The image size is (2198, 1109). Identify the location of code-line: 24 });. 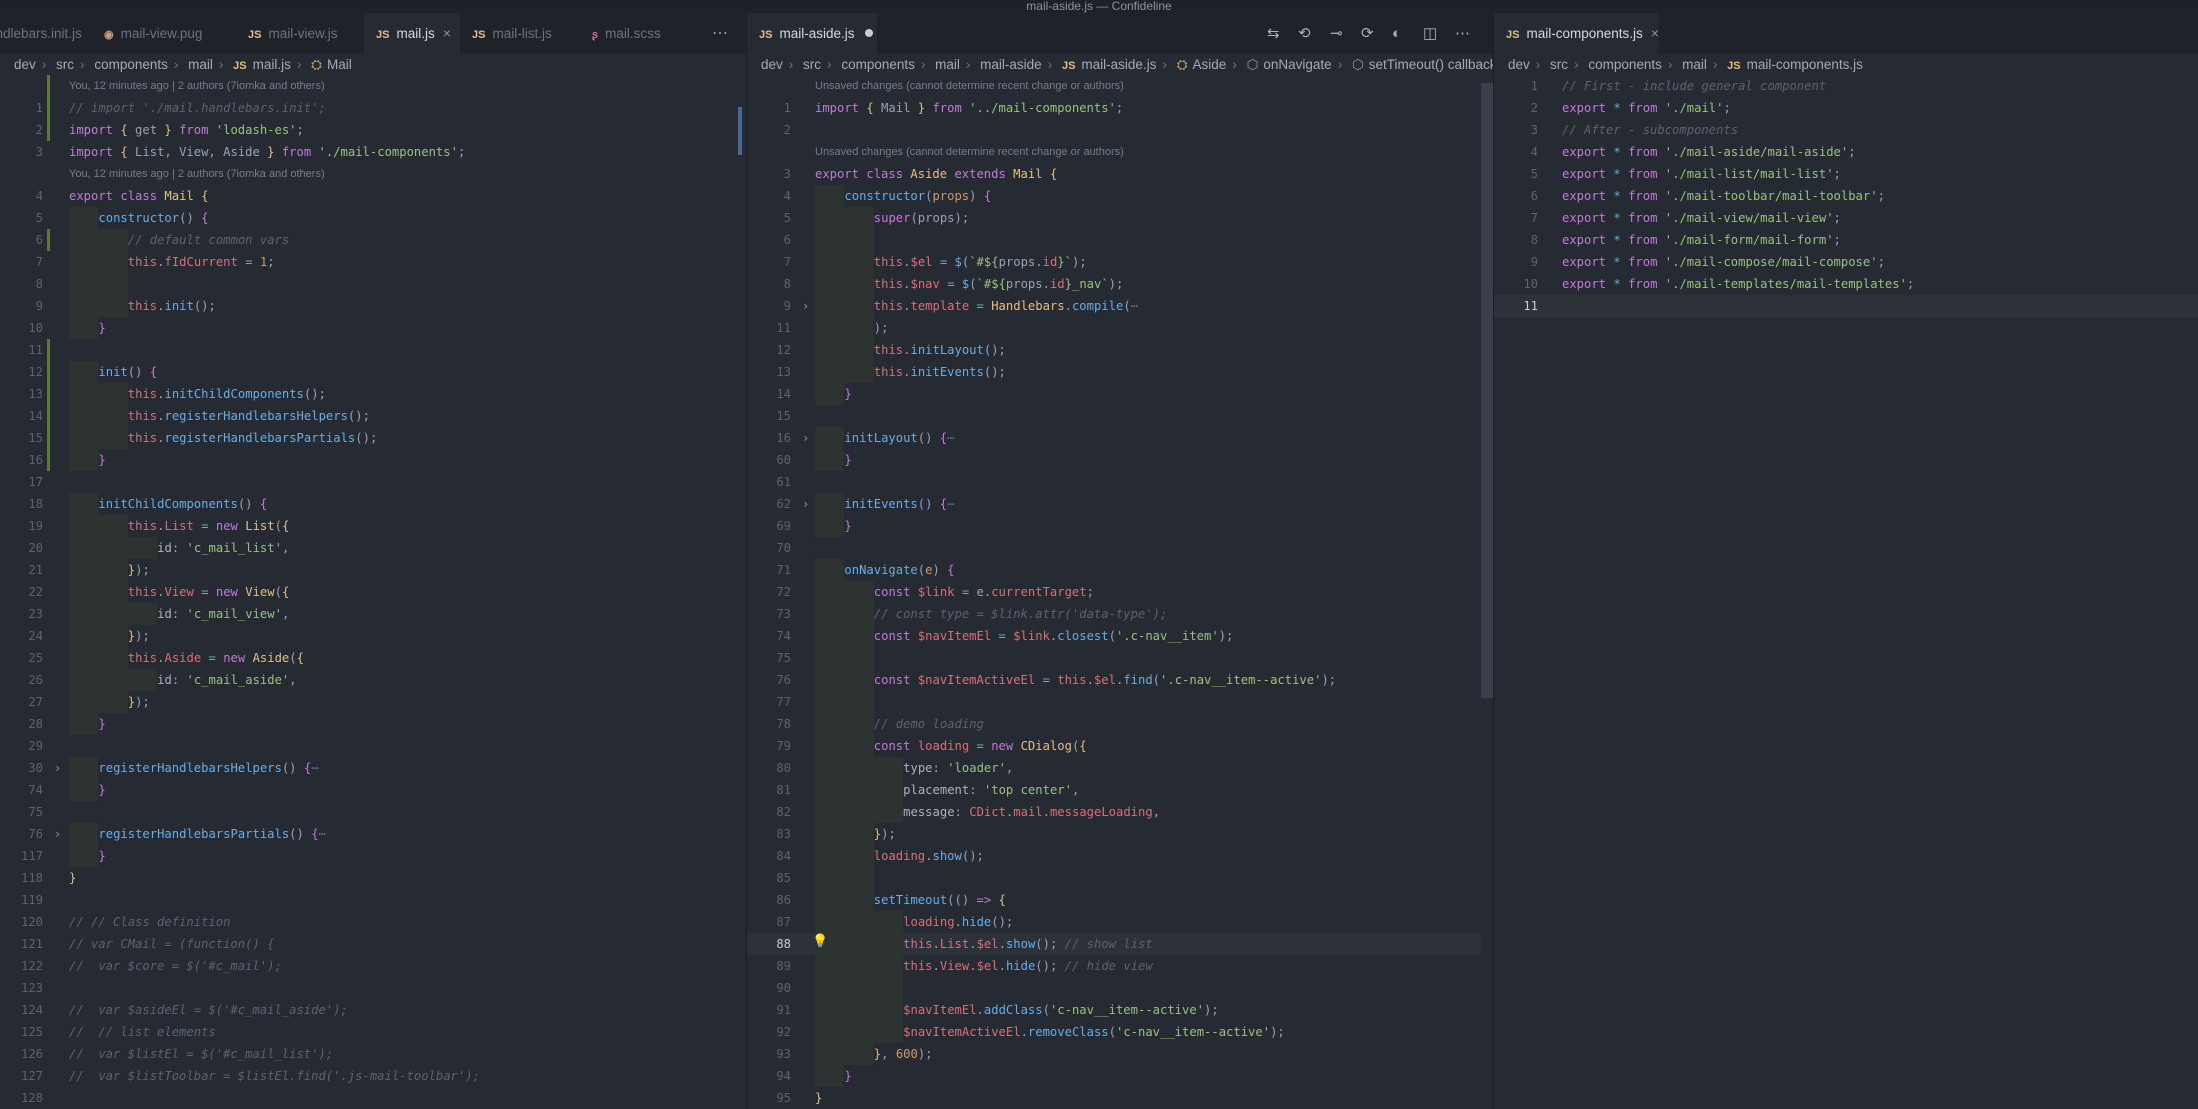
(373, 636).